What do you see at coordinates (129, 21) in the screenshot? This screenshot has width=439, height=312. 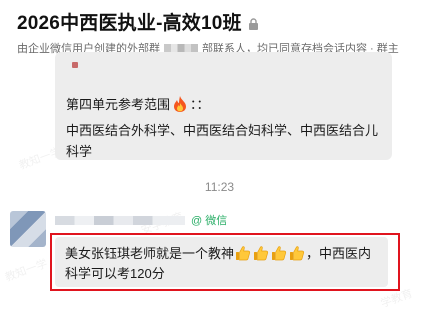 I see `group-title: 2026中西医执业-高效10班` at bounding box center [129, 21].